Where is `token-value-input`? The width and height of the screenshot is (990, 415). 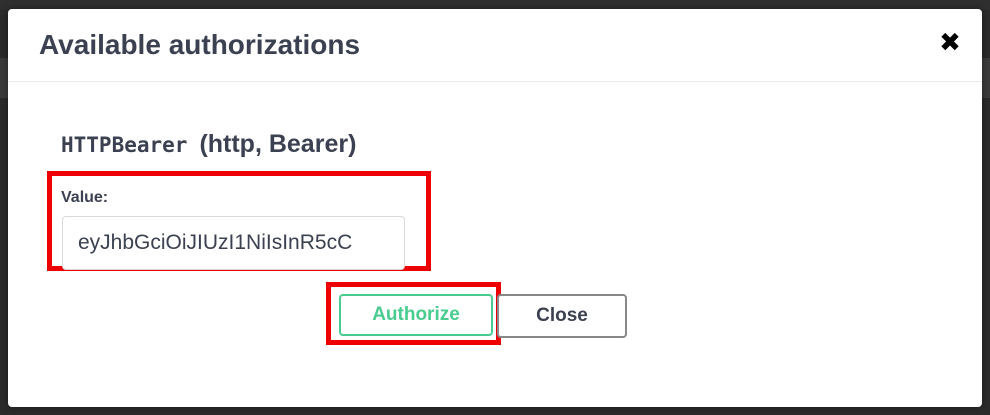 token-value-input is located at coordinates (233, 243).